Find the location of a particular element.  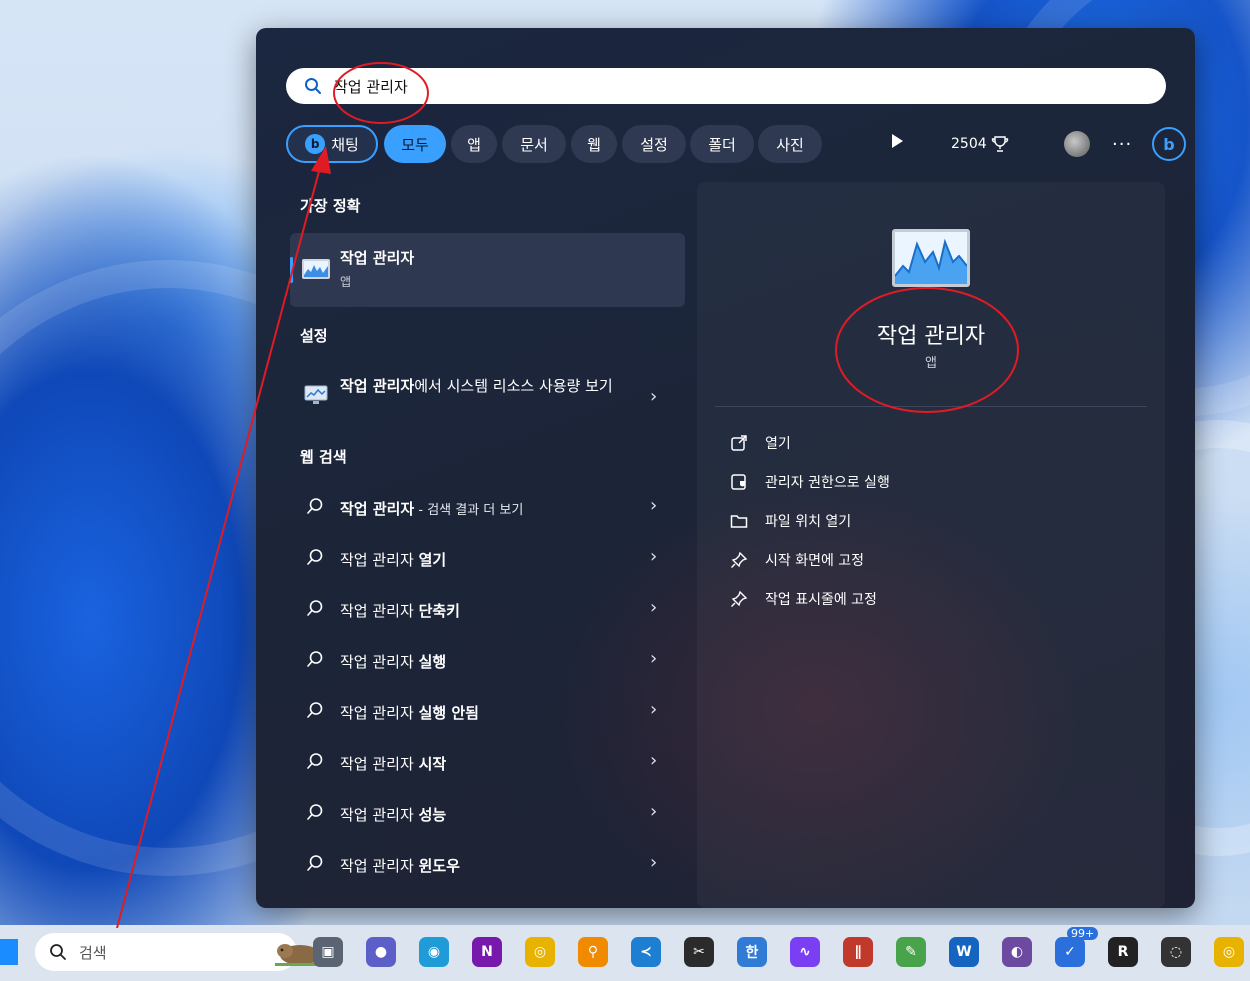

search-app-icon: ⚲ is located at coordinates (593, 952).